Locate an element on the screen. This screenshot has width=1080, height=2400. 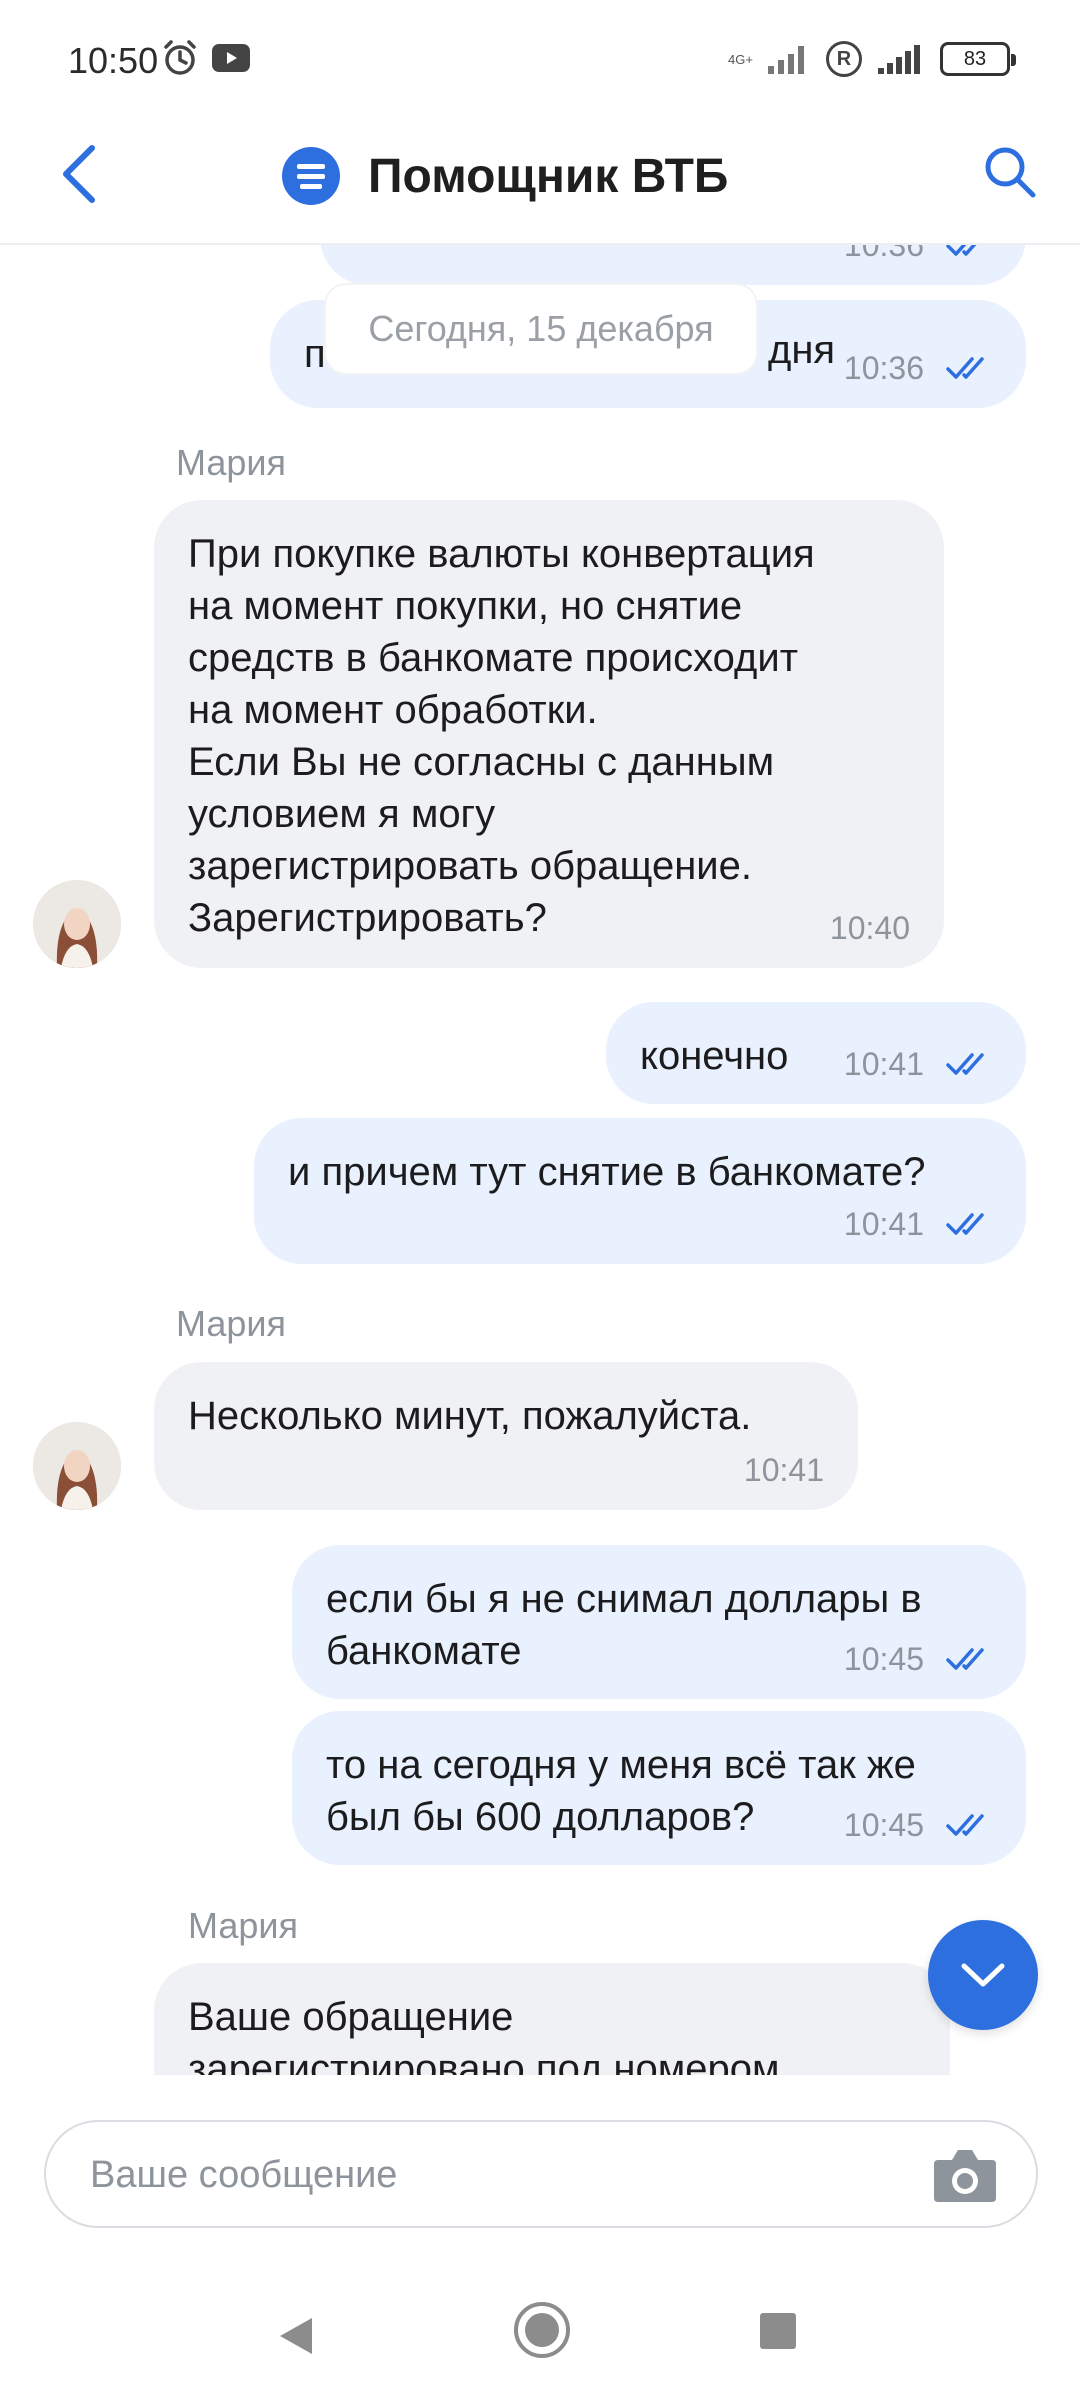
message-time: 10:40 is located at coordinates (869, 928).